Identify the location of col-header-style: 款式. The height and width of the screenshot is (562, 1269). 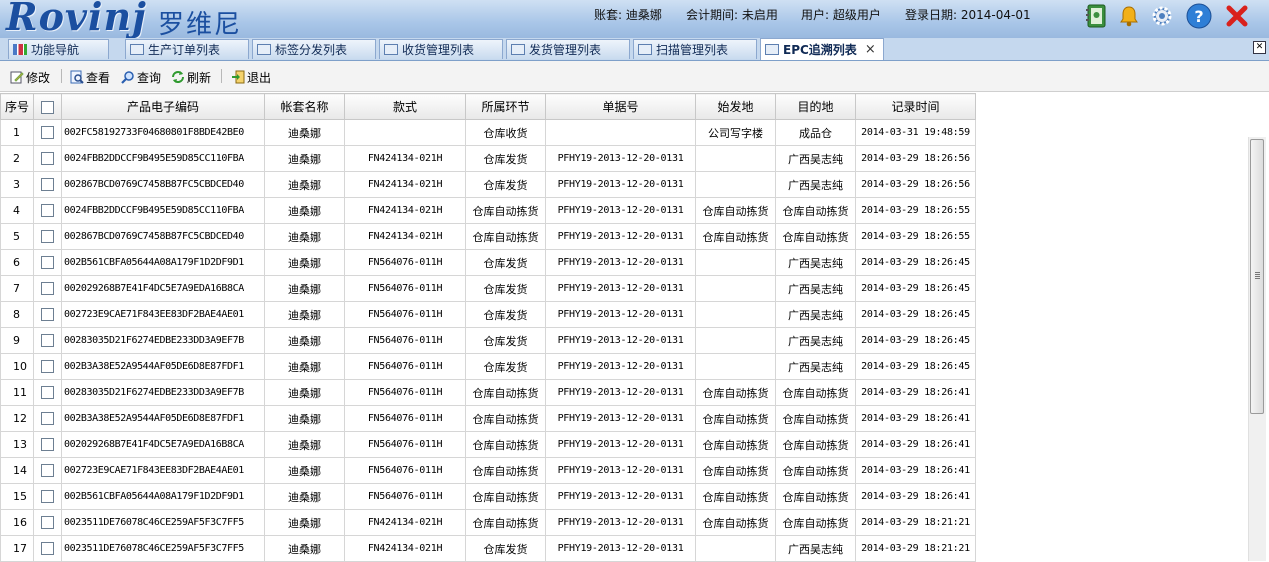
(405, 106).